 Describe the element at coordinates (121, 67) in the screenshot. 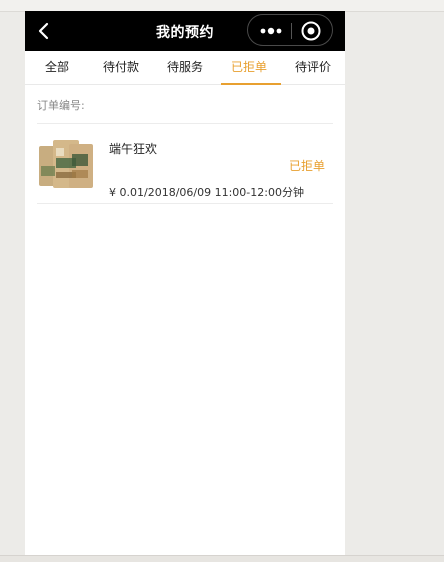

I see `tab-pending-payment: 待付款` at that location.